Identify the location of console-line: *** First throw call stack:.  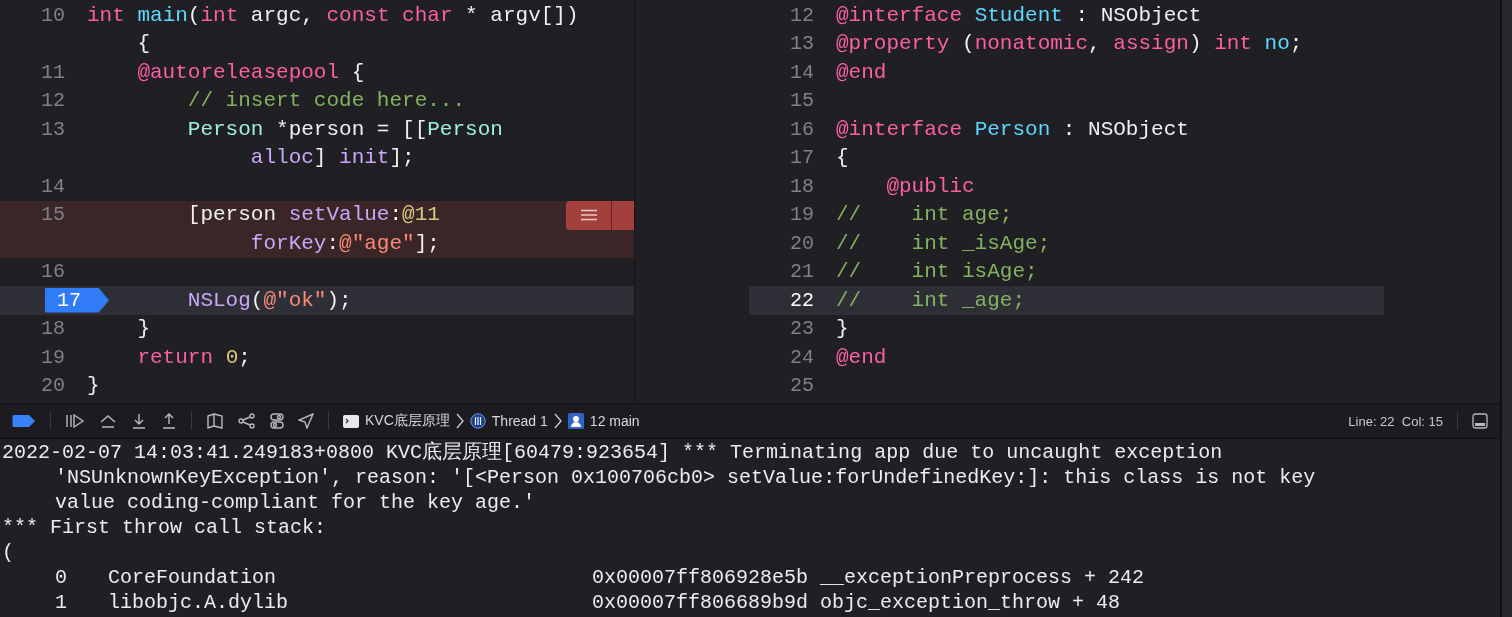
(164, 527).